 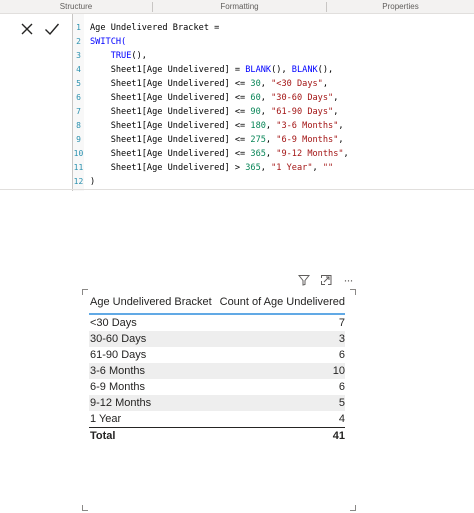 What do you see at coordinates (307, 140) in the screenshot?
I see `dax-string: "6-9 Months"` at bounding box center [307, 140].